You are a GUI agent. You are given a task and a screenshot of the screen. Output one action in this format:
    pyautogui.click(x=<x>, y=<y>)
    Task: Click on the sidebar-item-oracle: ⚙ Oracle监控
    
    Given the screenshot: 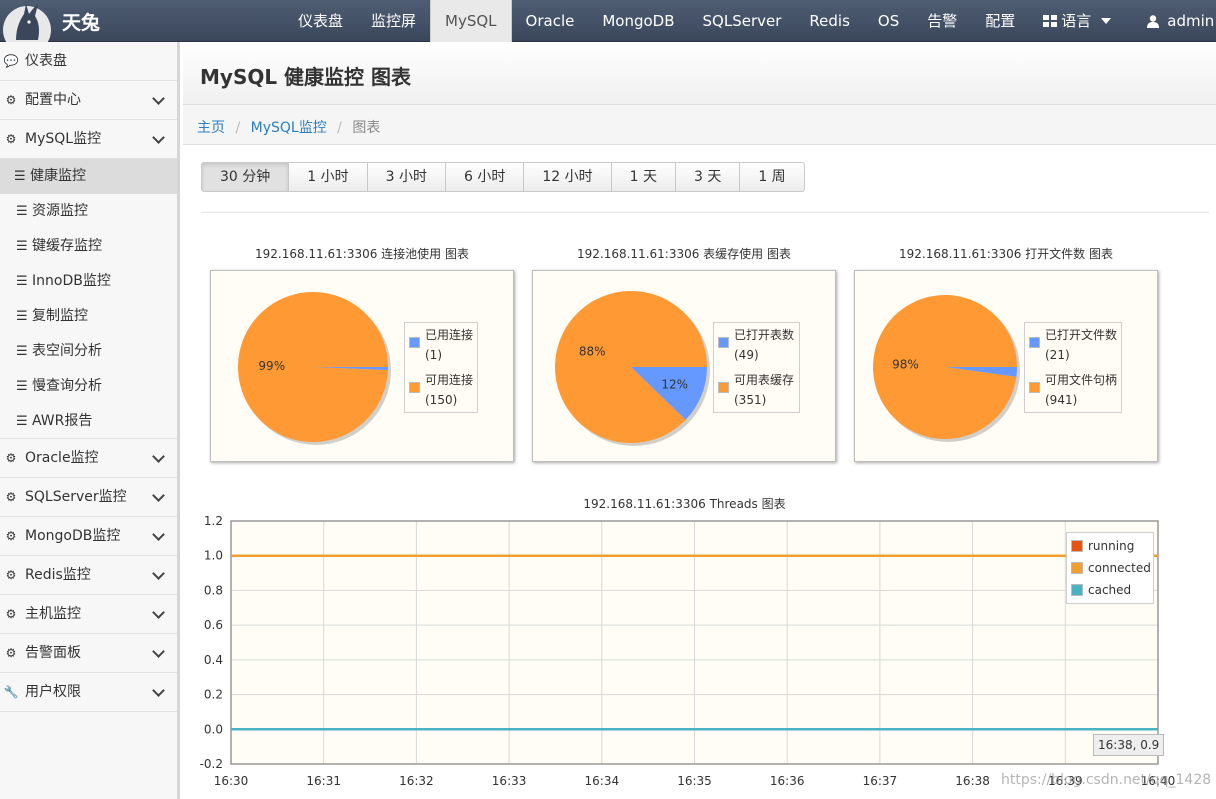 What is the action you would take?
    pyautogui.click(x=88, y=458)
    